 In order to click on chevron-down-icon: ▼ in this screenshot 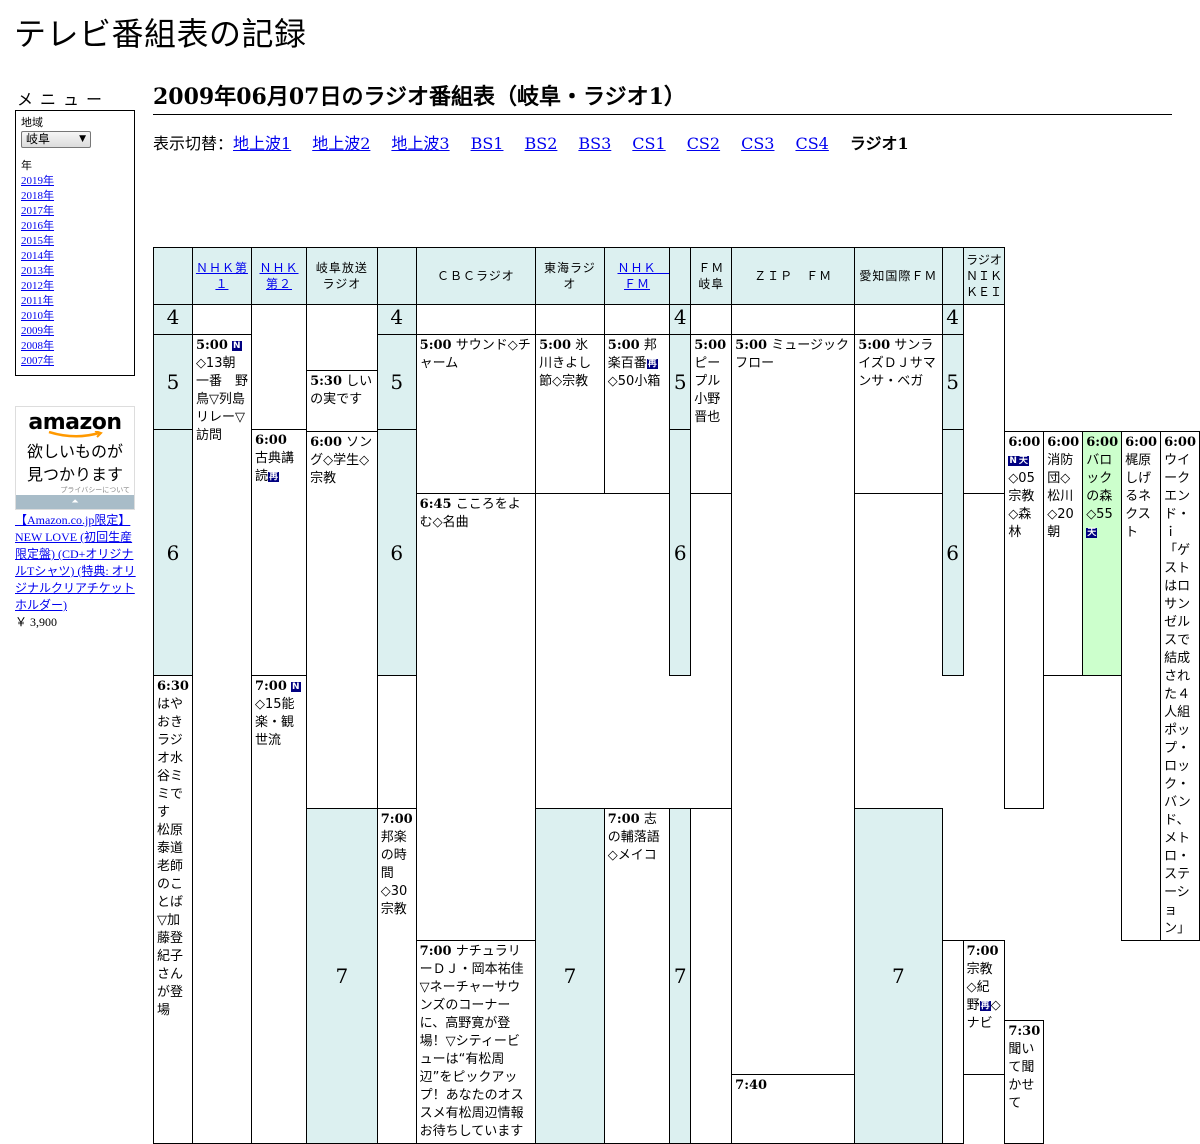, I will do `click(82, 139)`.